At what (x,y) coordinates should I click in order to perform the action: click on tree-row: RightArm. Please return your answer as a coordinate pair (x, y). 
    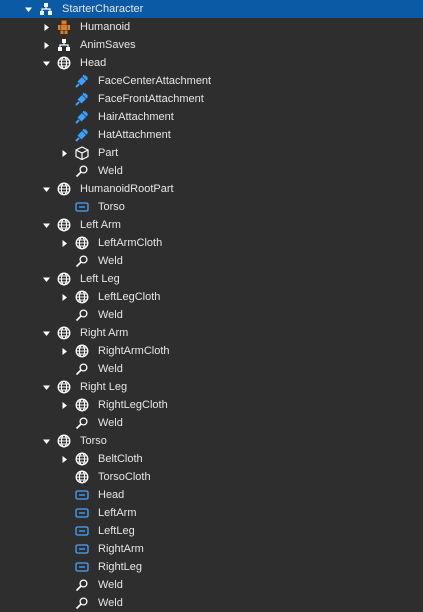
    Looking at the image, I should click on (211, 549).